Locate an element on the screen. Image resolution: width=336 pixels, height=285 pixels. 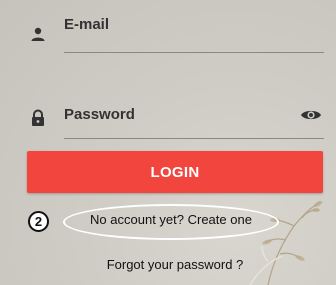
create-account-link: No account yet? Create one is located at coordinates (171, 219).